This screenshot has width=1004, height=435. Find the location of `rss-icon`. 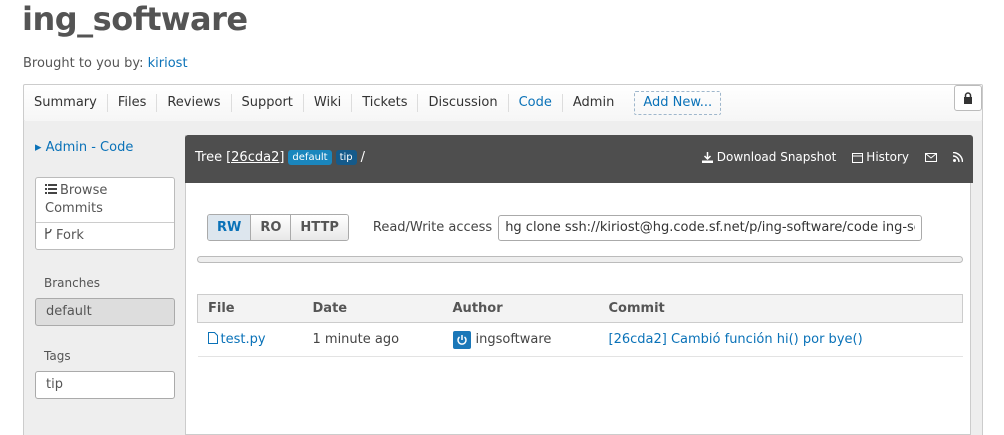

rss-icon is located at coordinates (958, 157).